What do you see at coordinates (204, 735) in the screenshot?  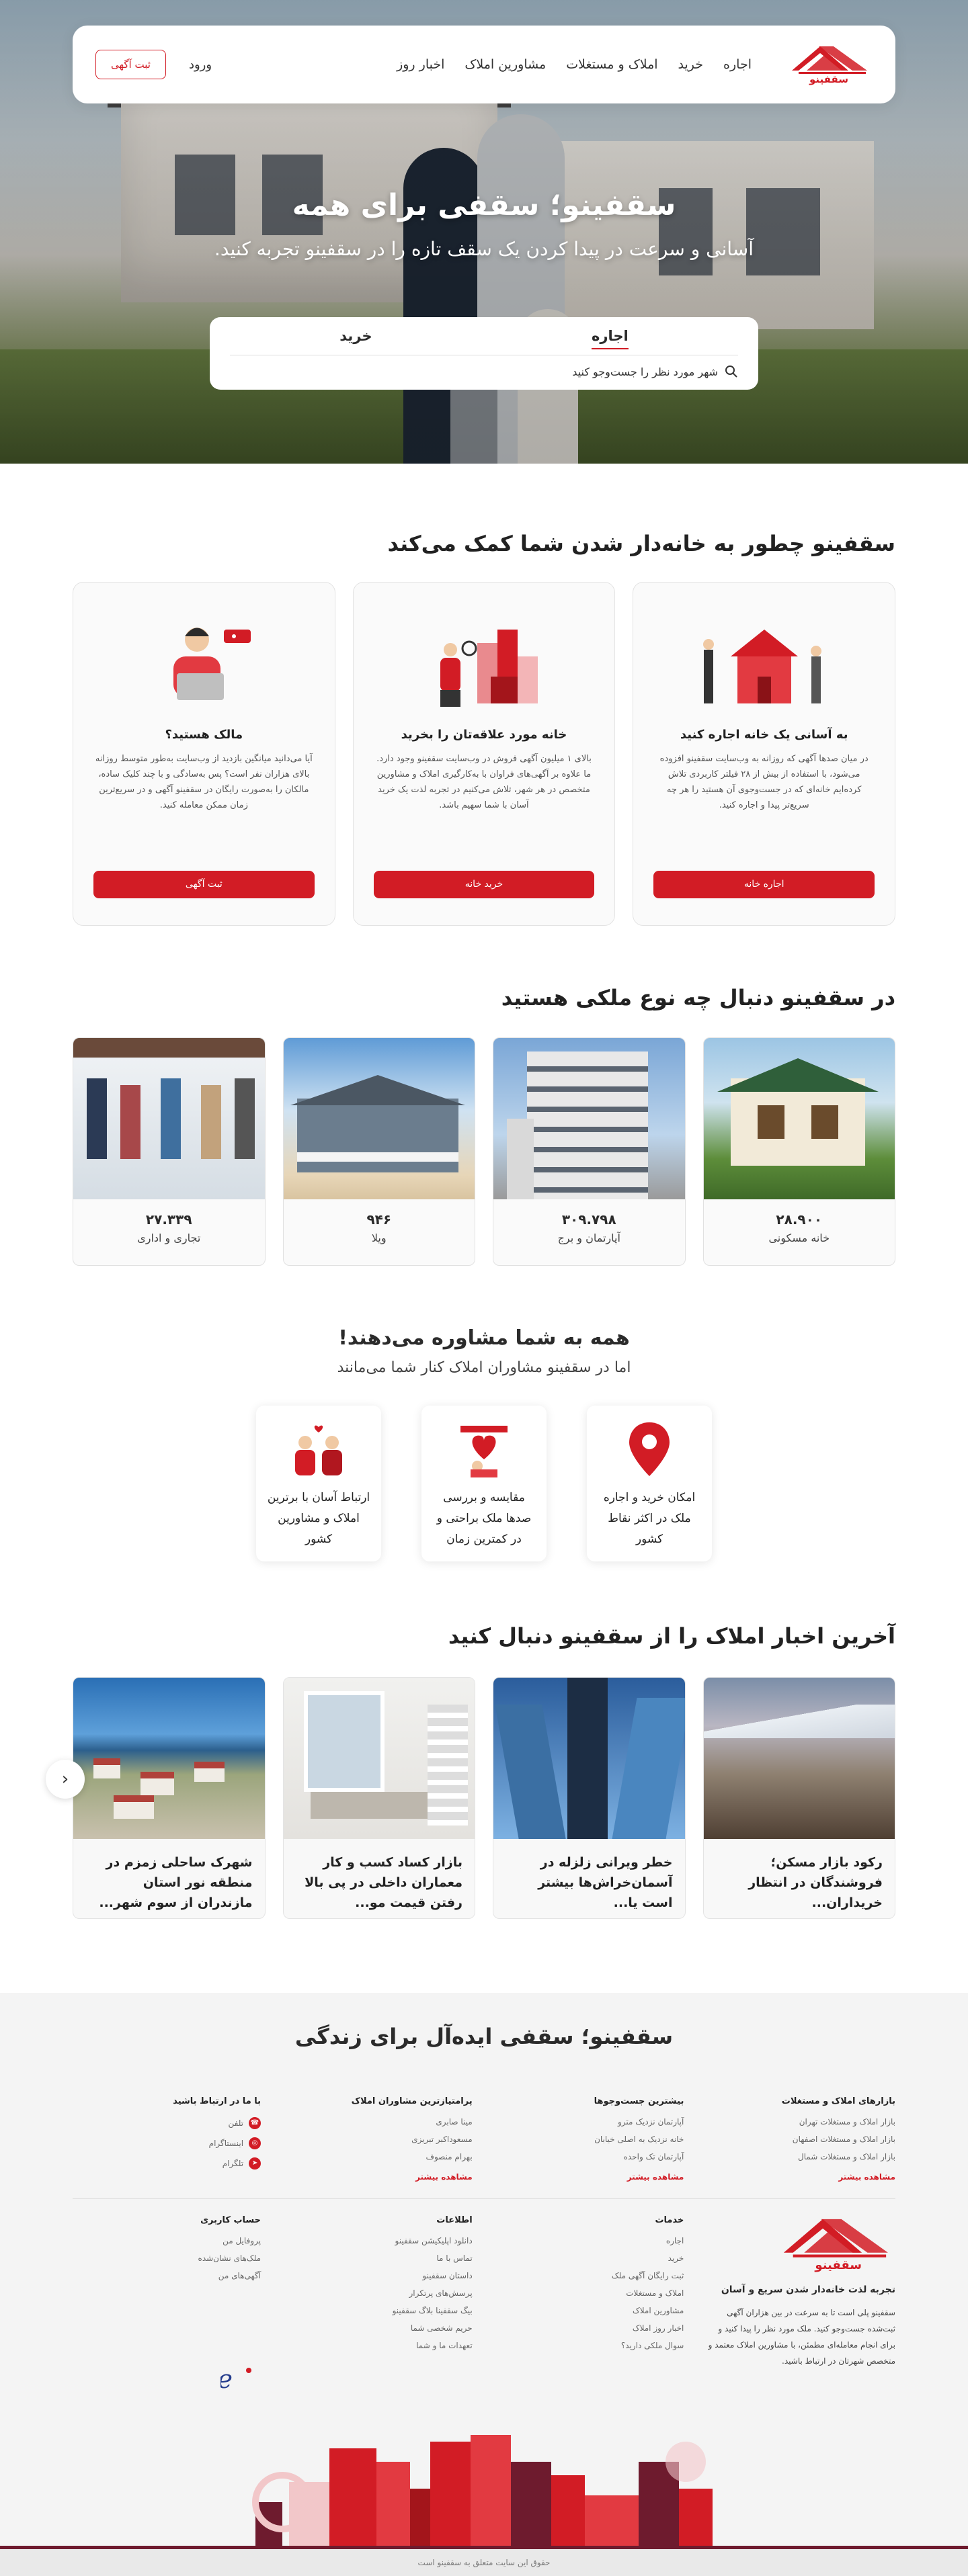 I see `help-card-title: مالک هستید؟` at bounding box center [204, 735].